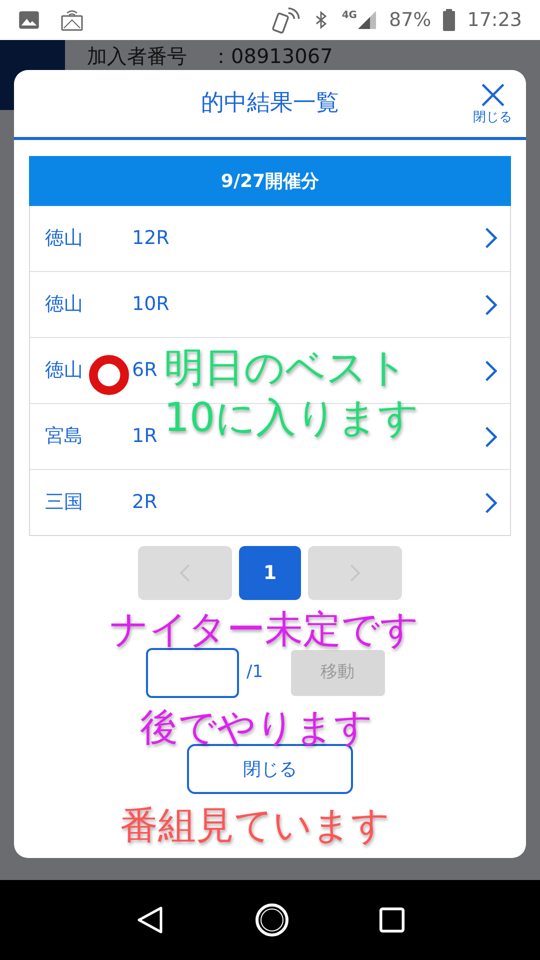  Describe the element at coordinates (29, 20) in the screenshot. I see `image-icon` at that location.